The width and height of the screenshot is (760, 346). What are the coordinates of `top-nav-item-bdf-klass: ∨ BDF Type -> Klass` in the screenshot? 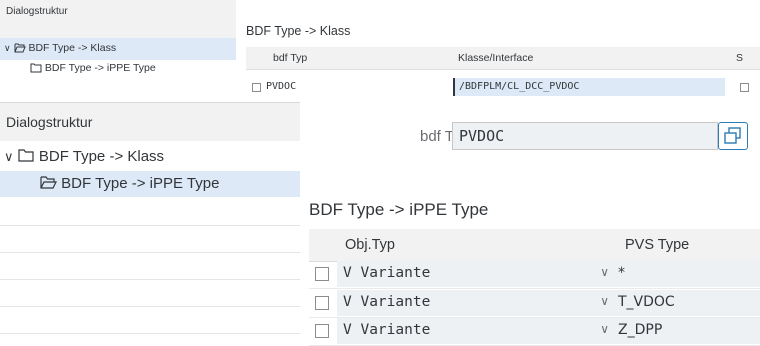 It's located at (118, 49).